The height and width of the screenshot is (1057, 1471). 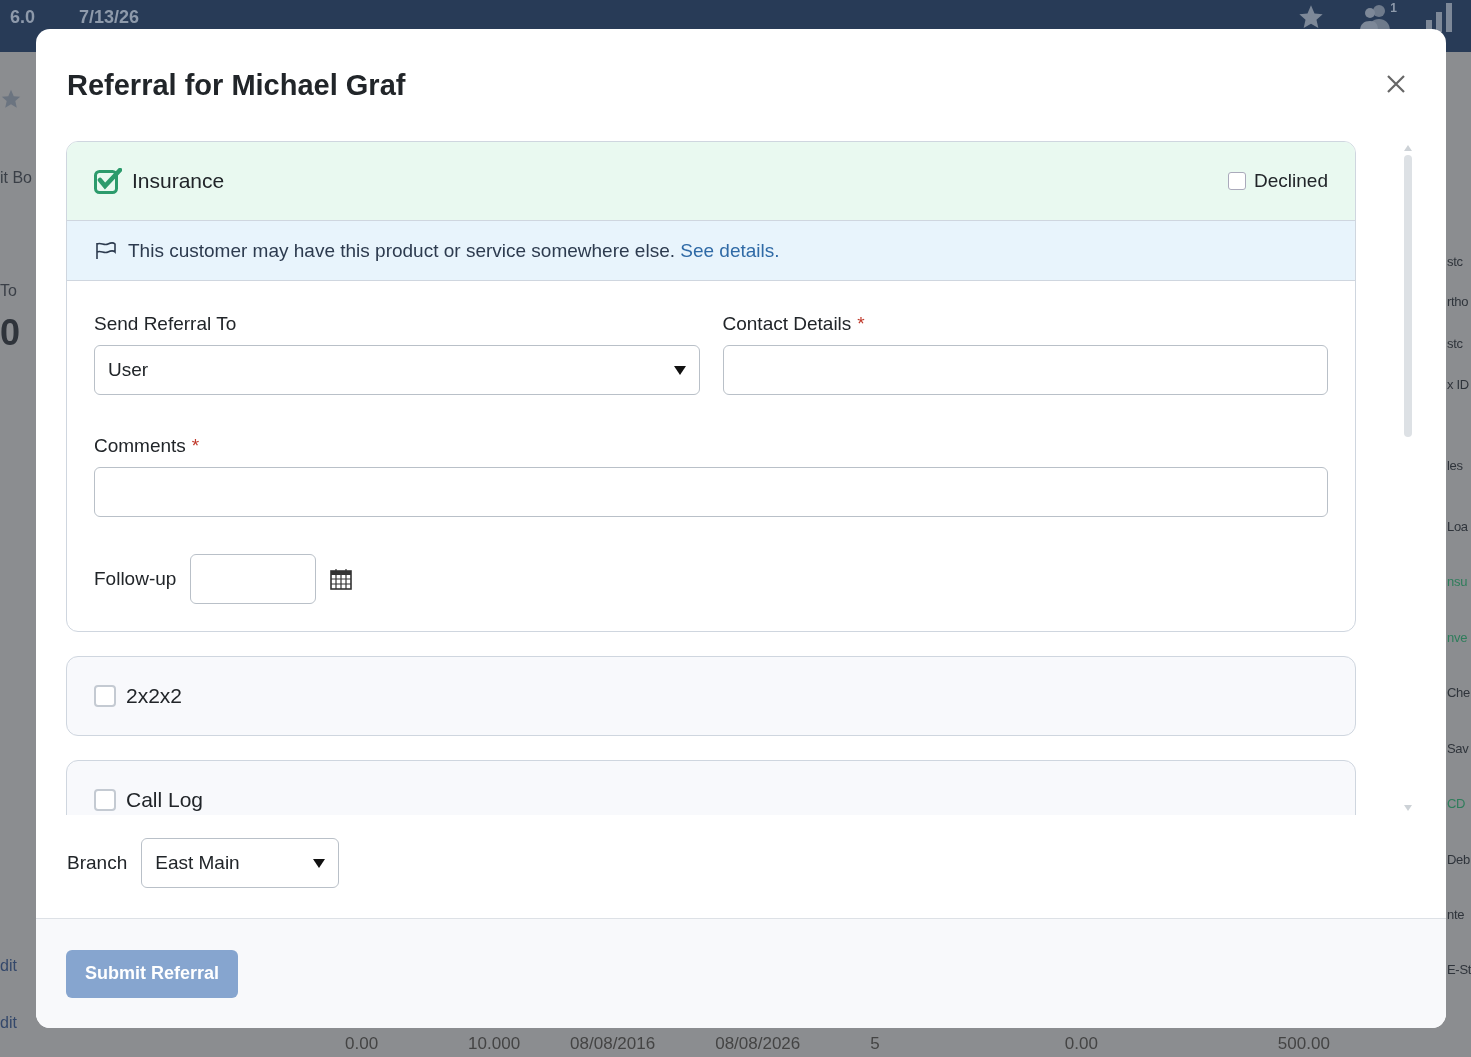 I want to click on scroll-down-icon, so click(x=1408, y=808).